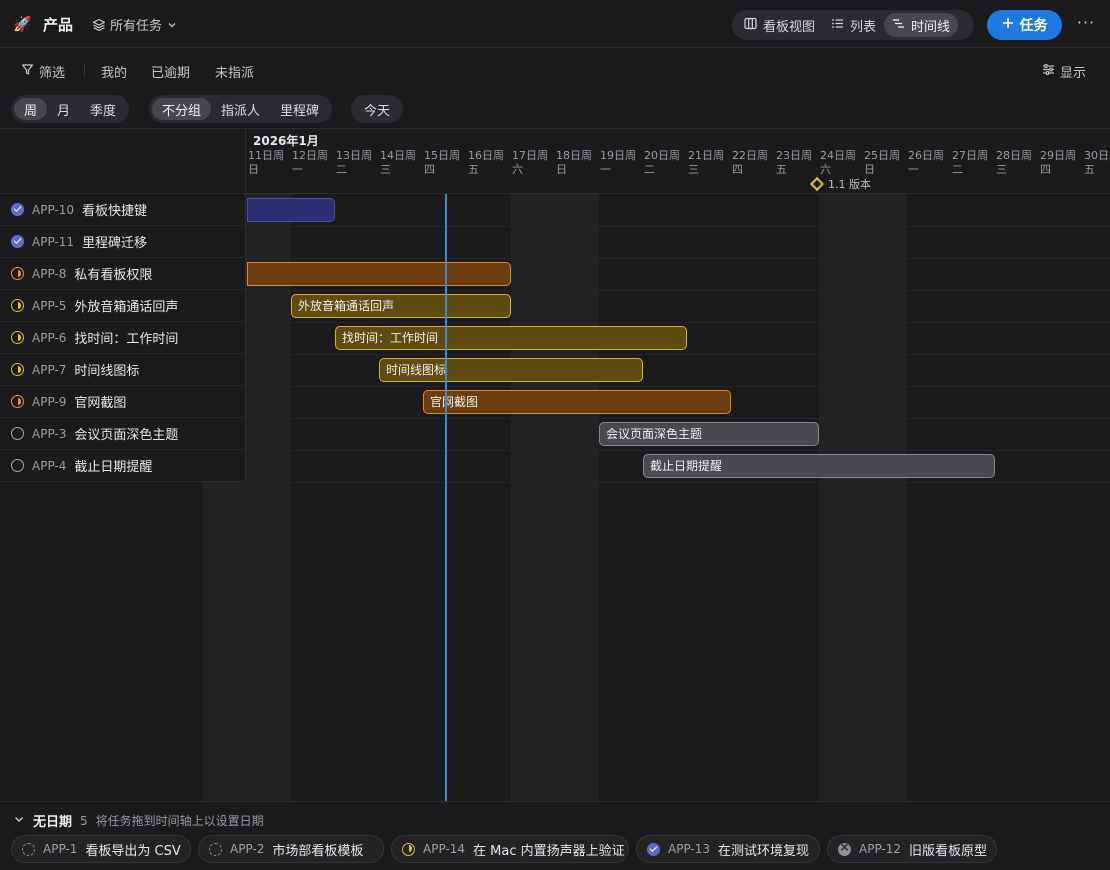 The width and height of the screenshot is (1110, 870). What do you see at coordinates (926, 155) in the screenshot?
I see `day-date: 26日周` at bounding box center [926, 155].